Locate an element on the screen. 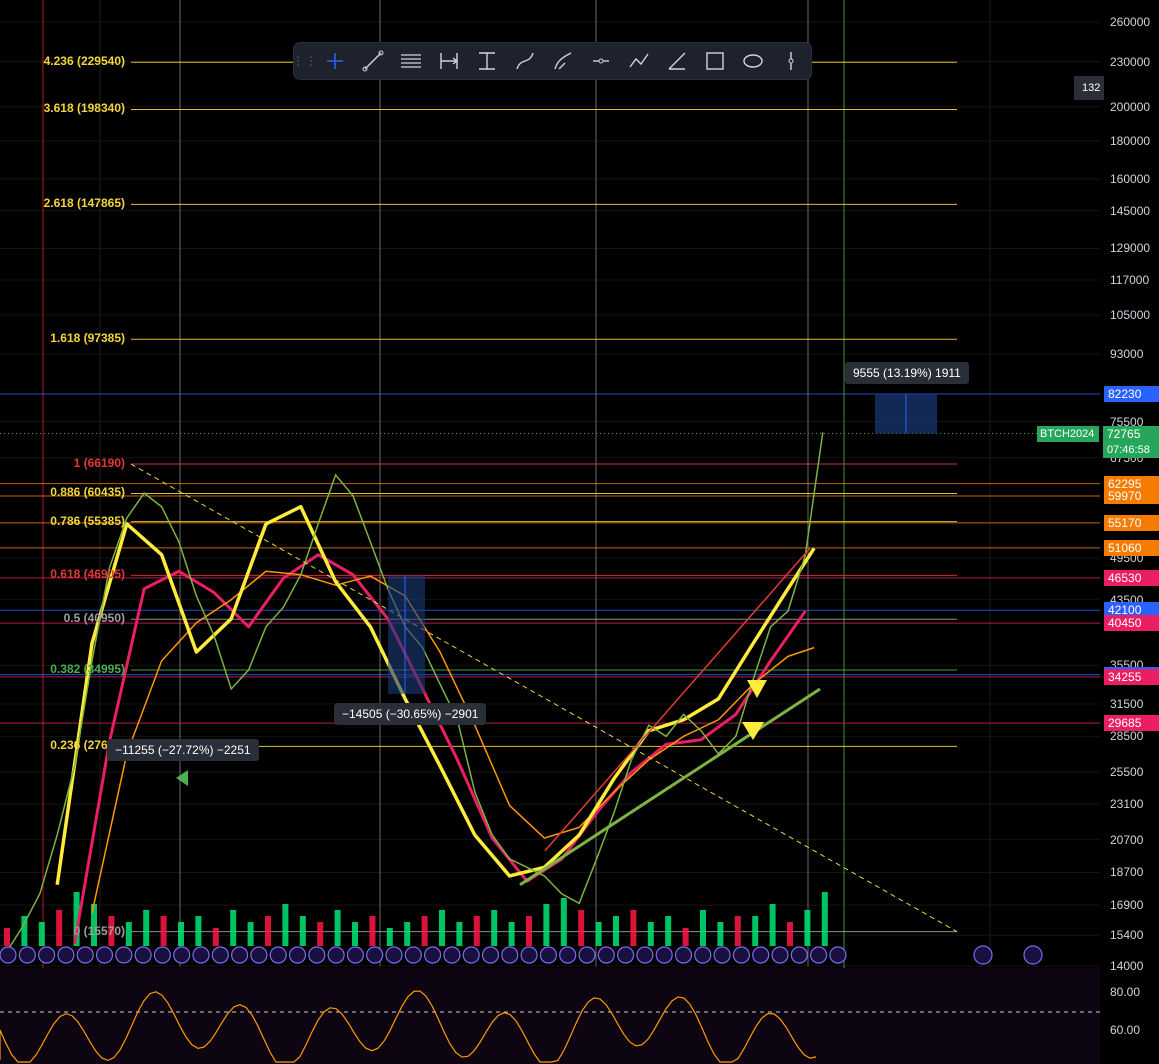 This screenshot has width=1159, height=1064. drag-handle: ⋮⋮ is located at coordinates (304, 61).